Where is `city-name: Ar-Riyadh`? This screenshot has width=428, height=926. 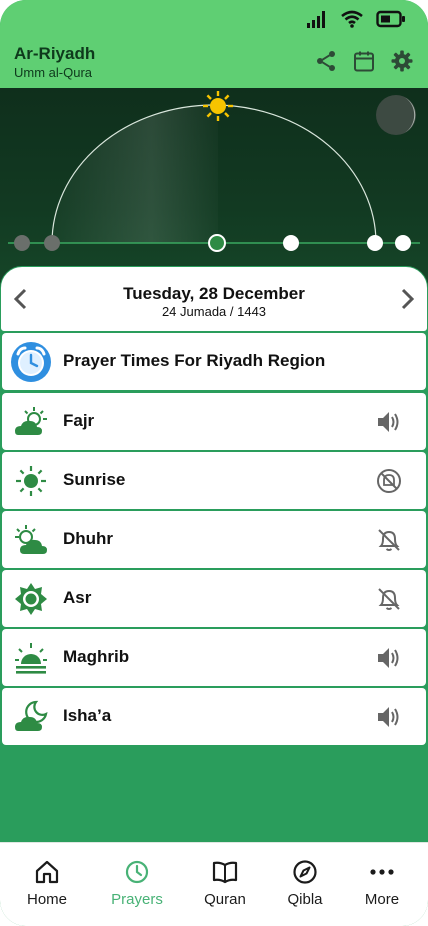
city-name: Ar-Riyadh is located at coordinates (55, 53).